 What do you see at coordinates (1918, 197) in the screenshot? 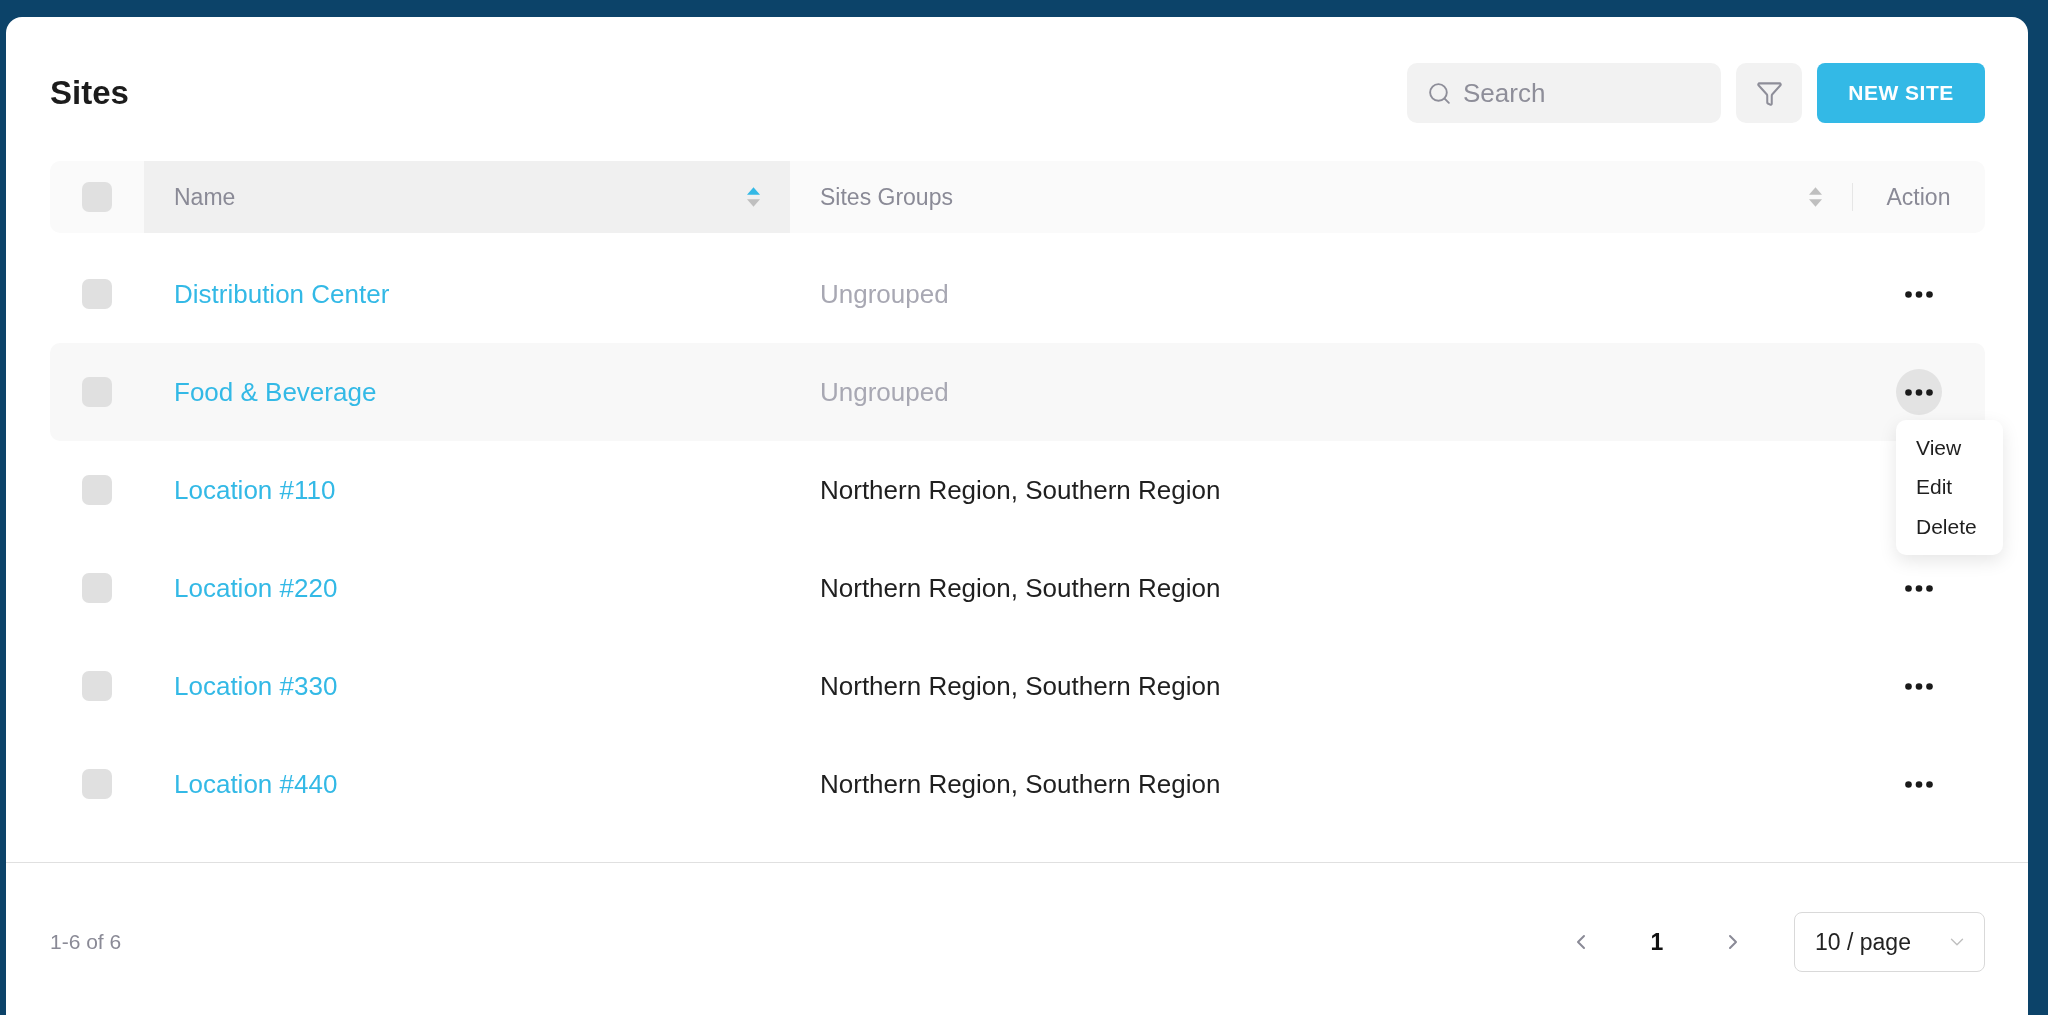
I see `column-header: Action` at bounding box center [1918, 197].